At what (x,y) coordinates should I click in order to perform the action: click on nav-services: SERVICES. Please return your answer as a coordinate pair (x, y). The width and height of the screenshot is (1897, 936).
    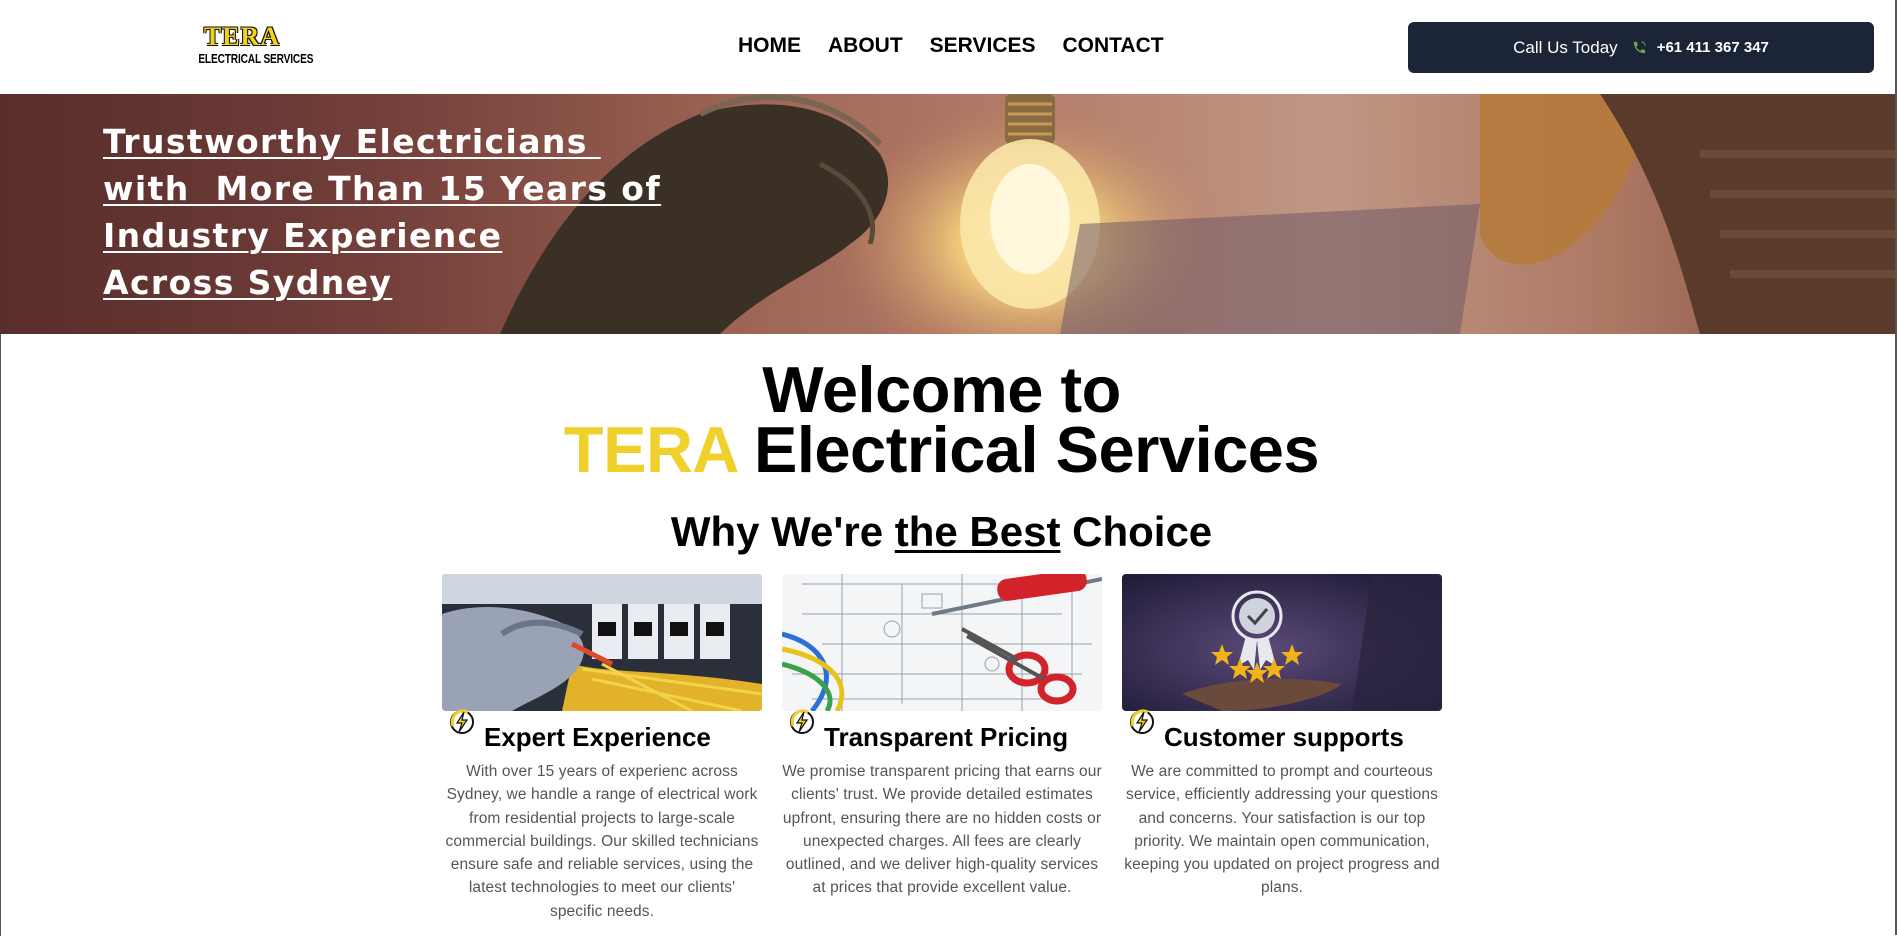
    Looking at the image, I should click on (983, 46).